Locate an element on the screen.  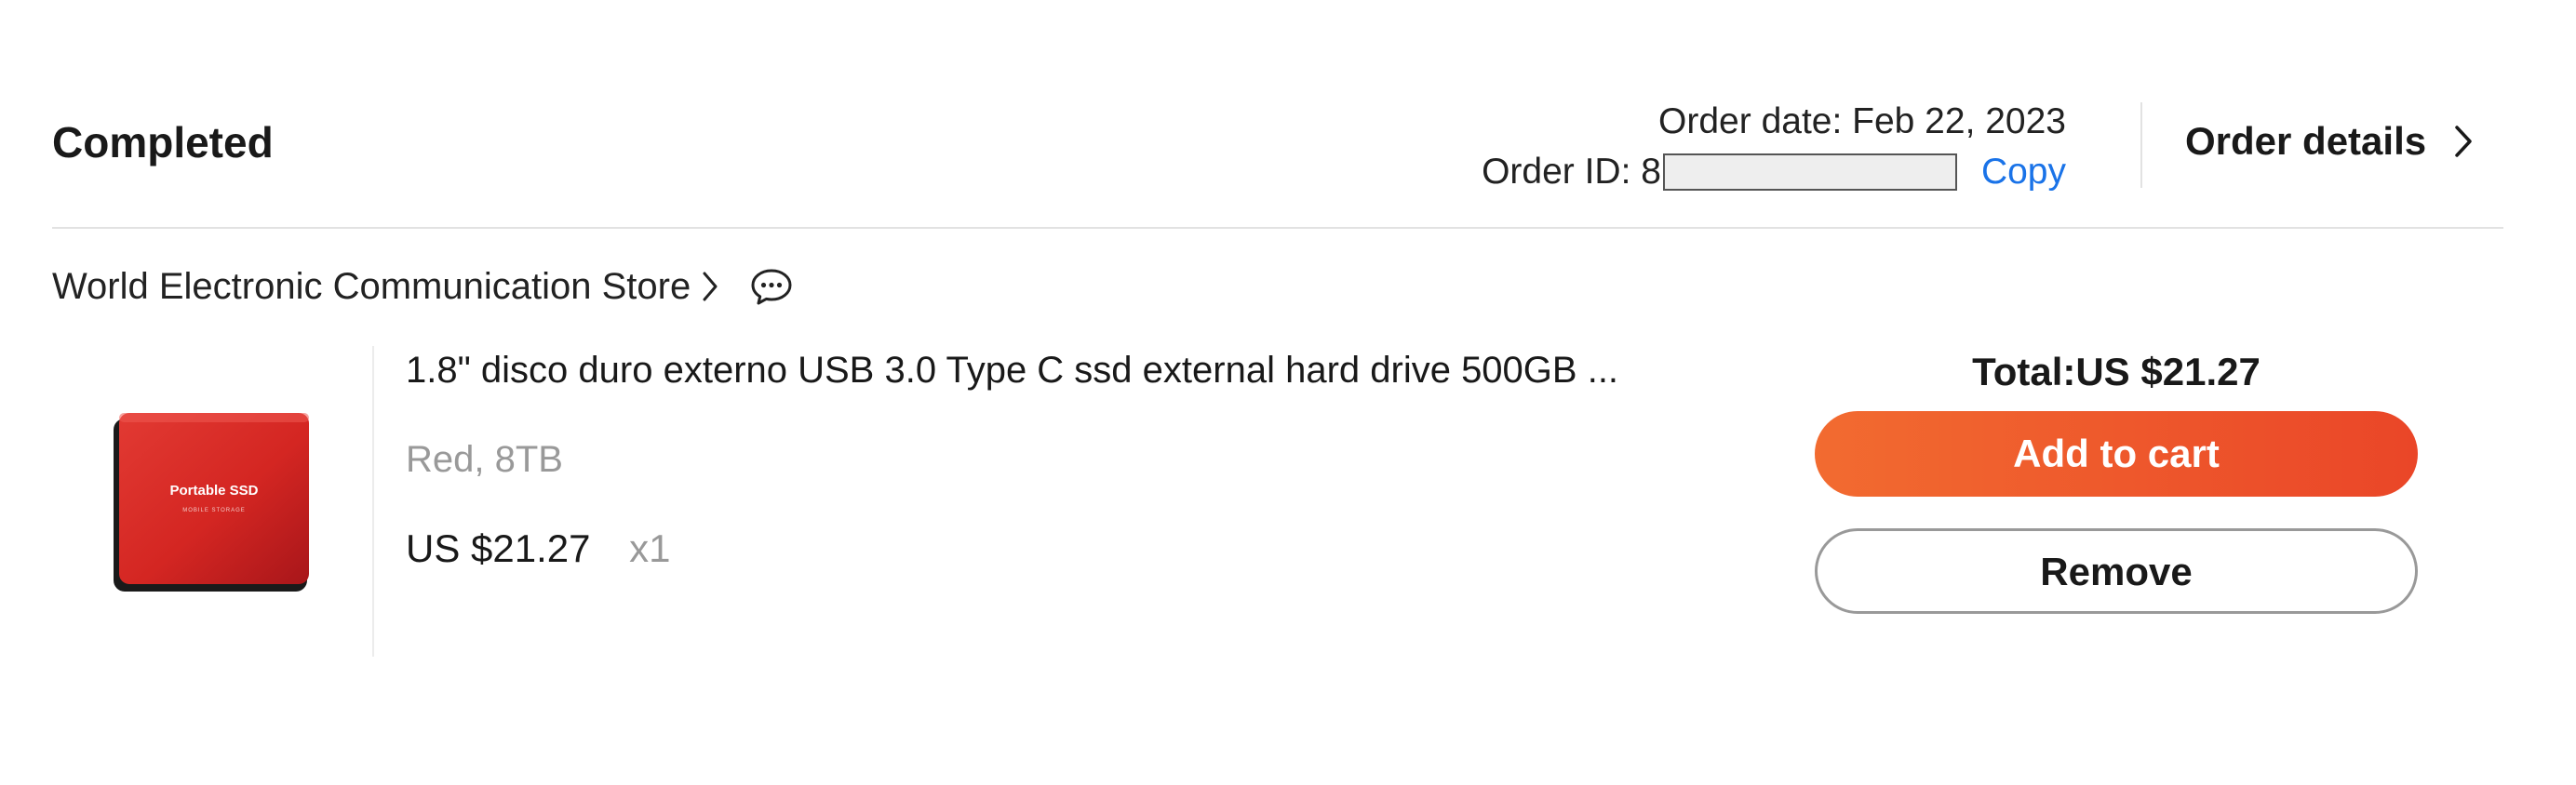
ssd-sublabel: MOBILE STORAGE is located at coordinates (214, 510).